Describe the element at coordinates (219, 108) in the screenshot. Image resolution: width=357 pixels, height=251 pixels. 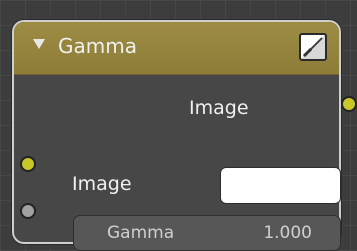
I see `output-image-label: Image` at that location.